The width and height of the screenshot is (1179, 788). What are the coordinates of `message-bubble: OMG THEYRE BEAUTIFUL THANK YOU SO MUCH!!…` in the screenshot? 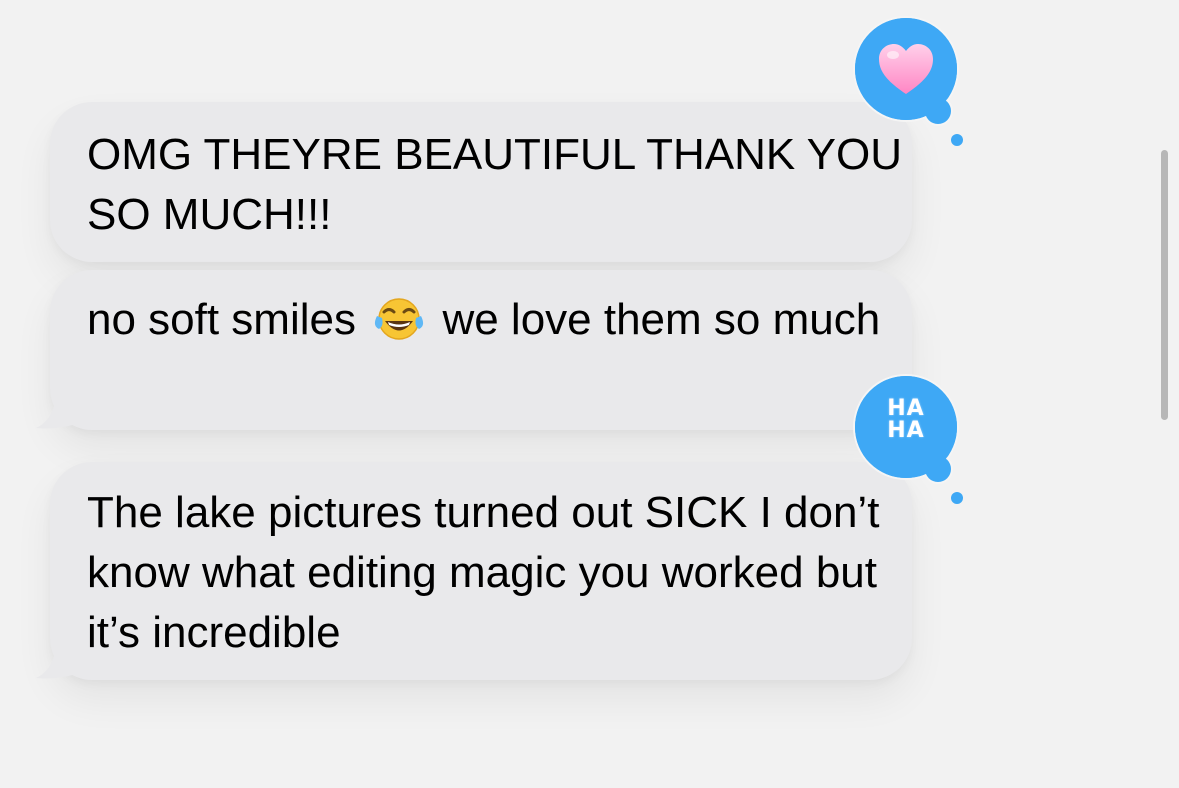 It's located at (481, 182).